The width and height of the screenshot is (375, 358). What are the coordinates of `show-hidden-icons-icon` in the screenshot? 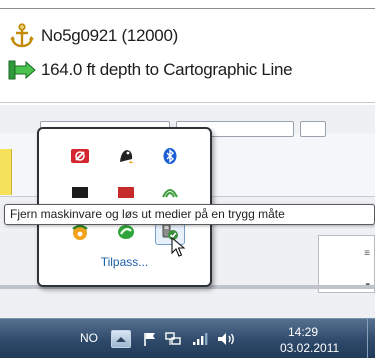 It's located at (121, 339).